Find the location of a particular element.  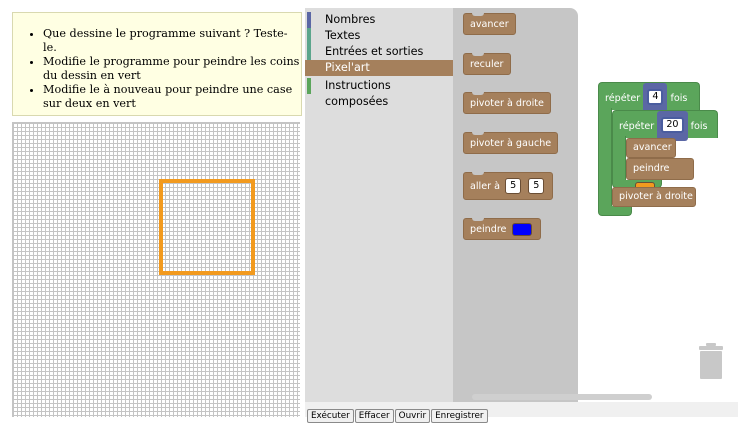

block-reculer: reculer is located at coordinates (487, 64).